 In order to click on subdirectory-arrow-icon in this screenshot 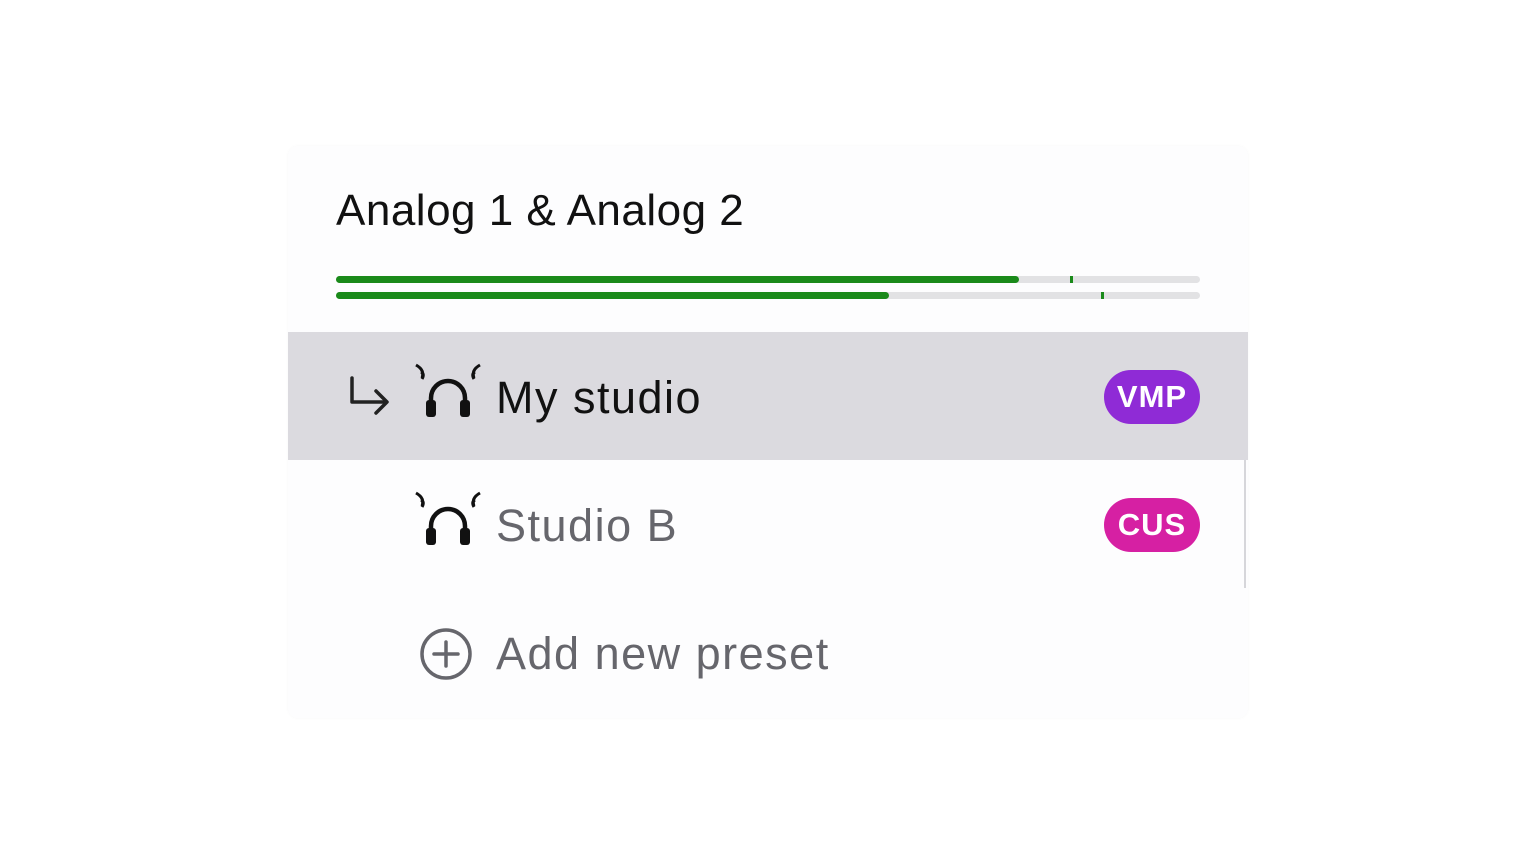, I will do `click(369, 395)`.